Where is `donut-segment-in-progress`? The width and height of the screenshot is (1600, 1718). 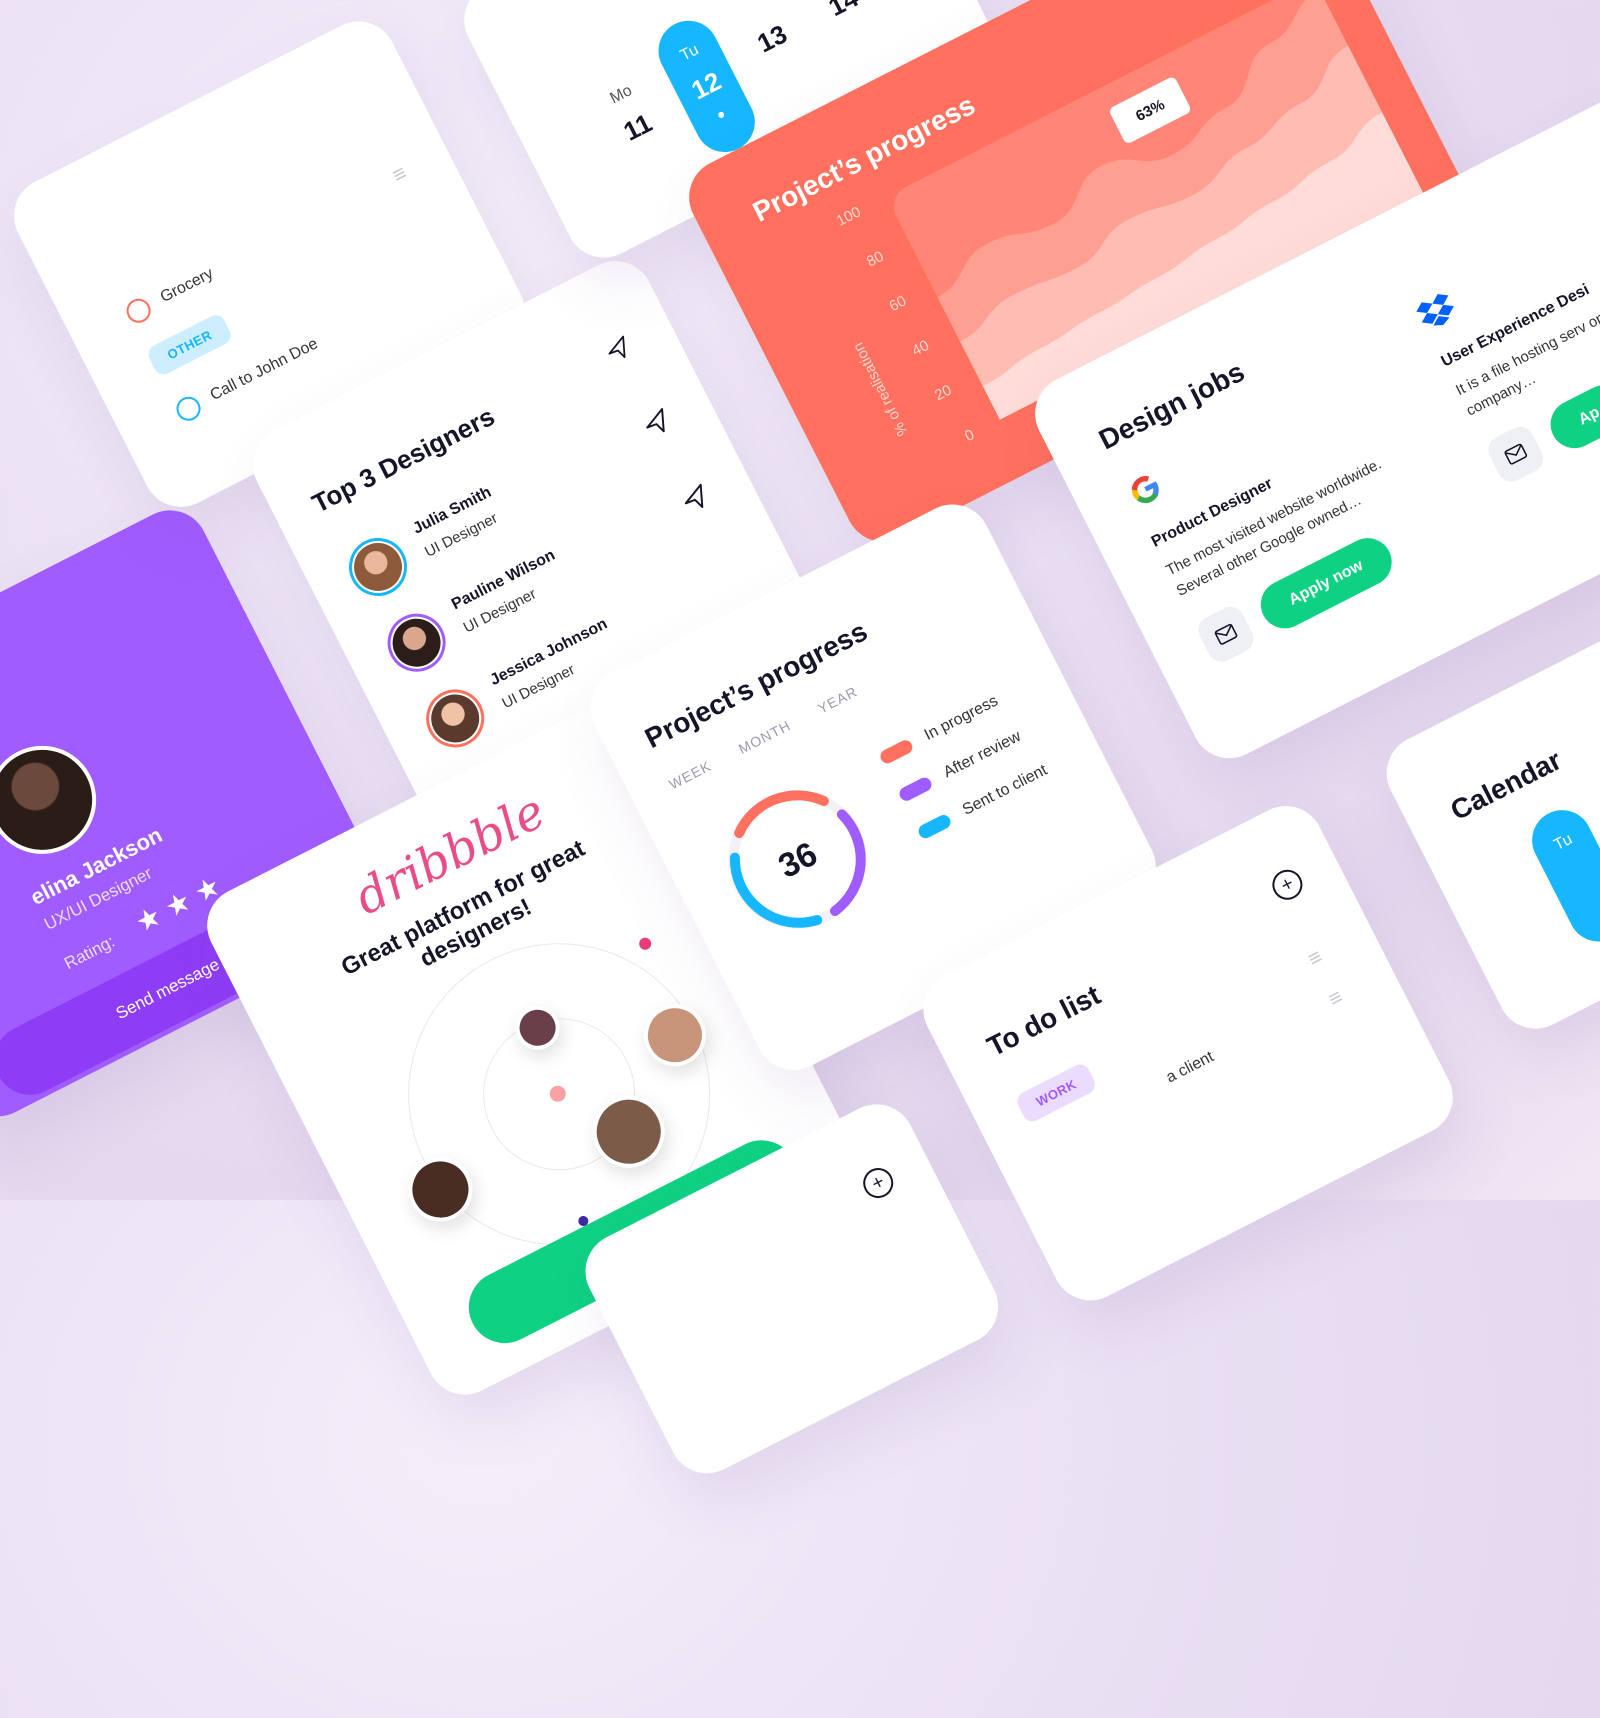 donut-segment-in-progress is located at coordinates (781, 814).